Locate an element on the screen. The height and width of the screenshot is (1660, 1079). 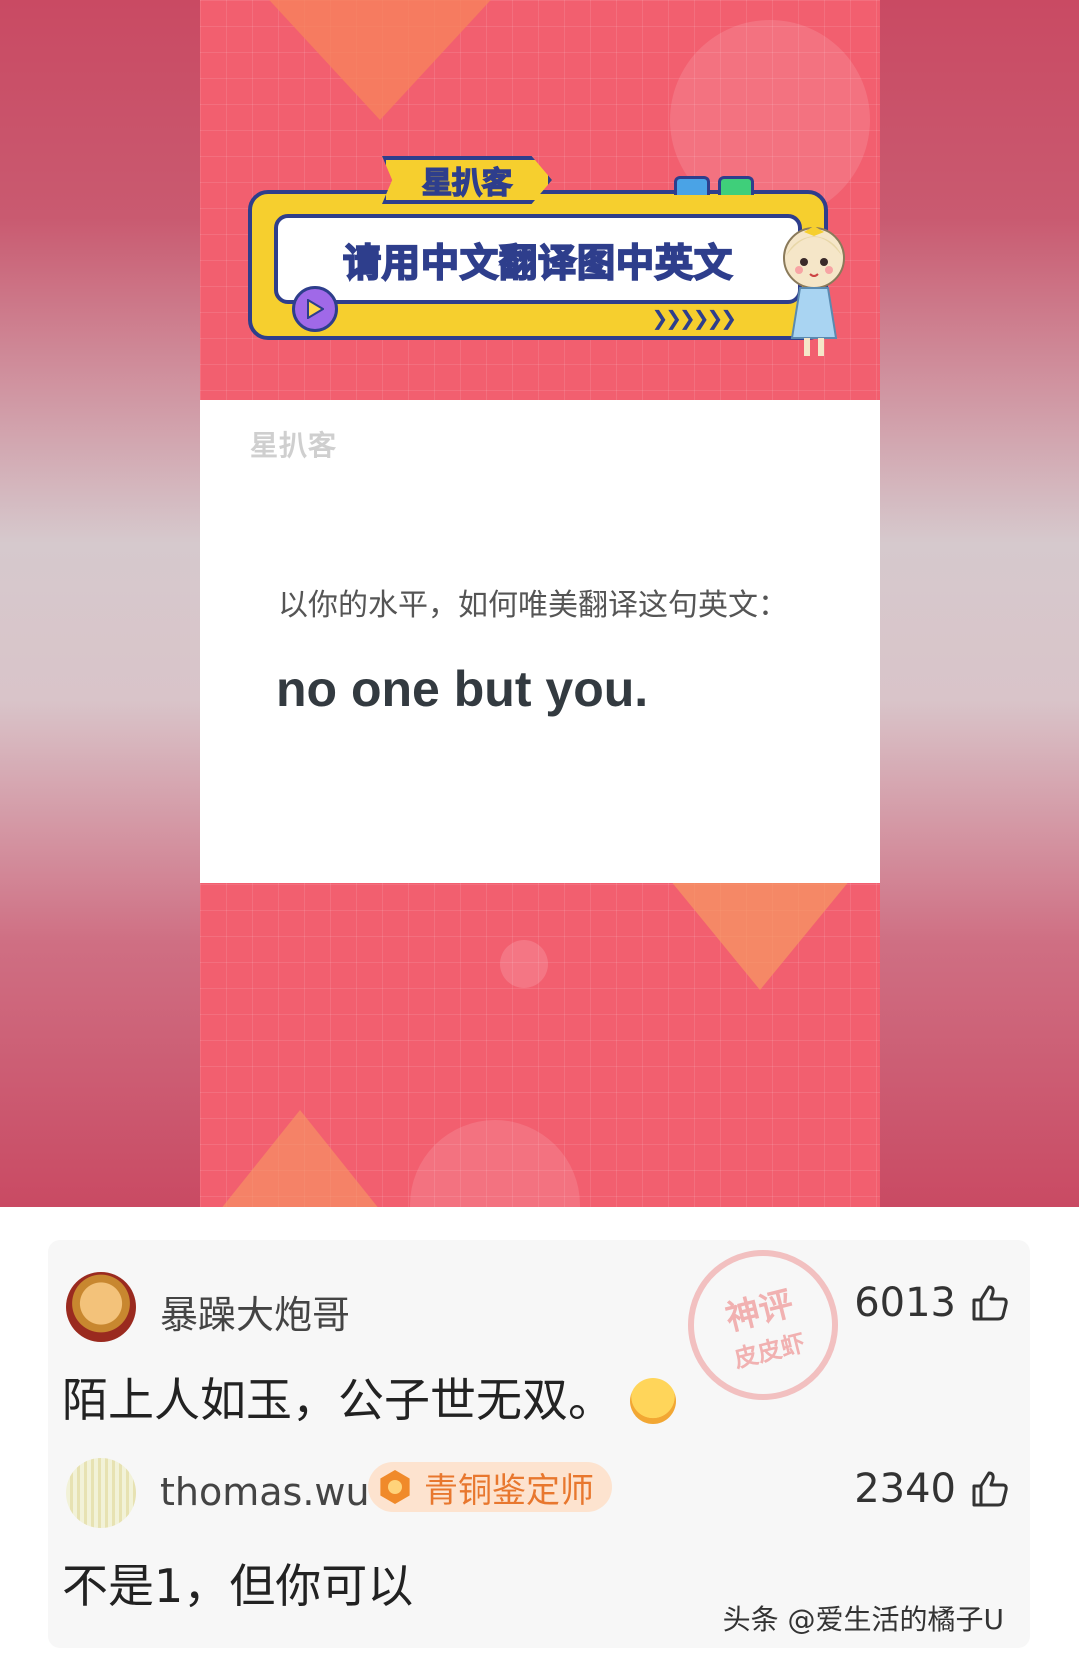
banner-inner: 请用中文翻译图中英文 is located at coordinates (538, 259).